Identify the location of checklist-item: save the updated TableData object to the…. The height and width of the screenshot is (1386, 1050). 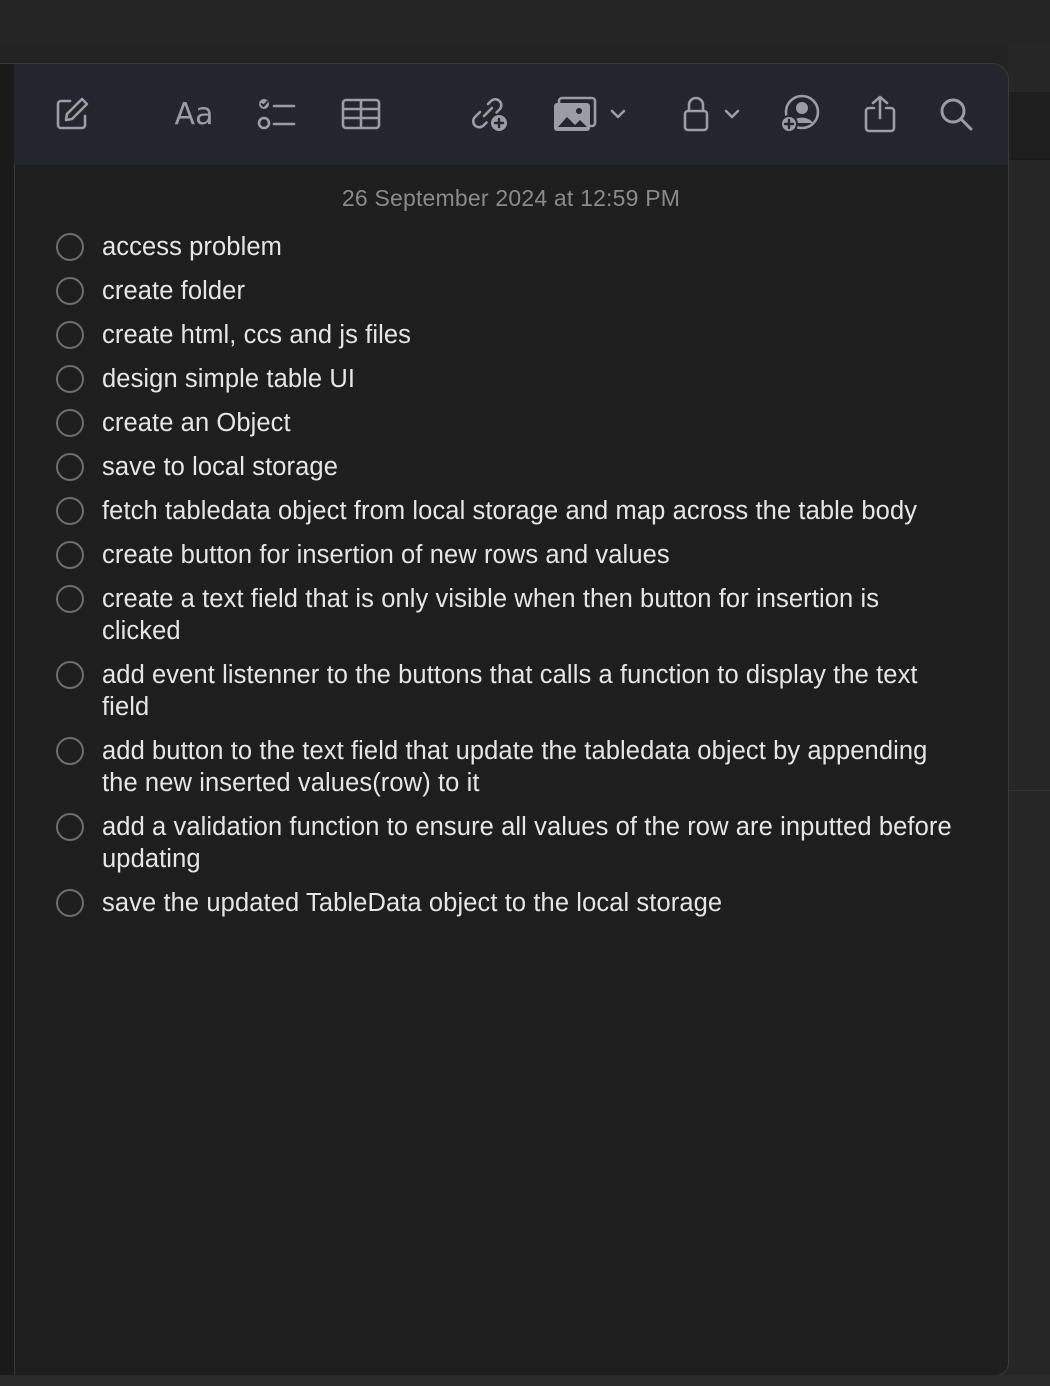
(506, 903).